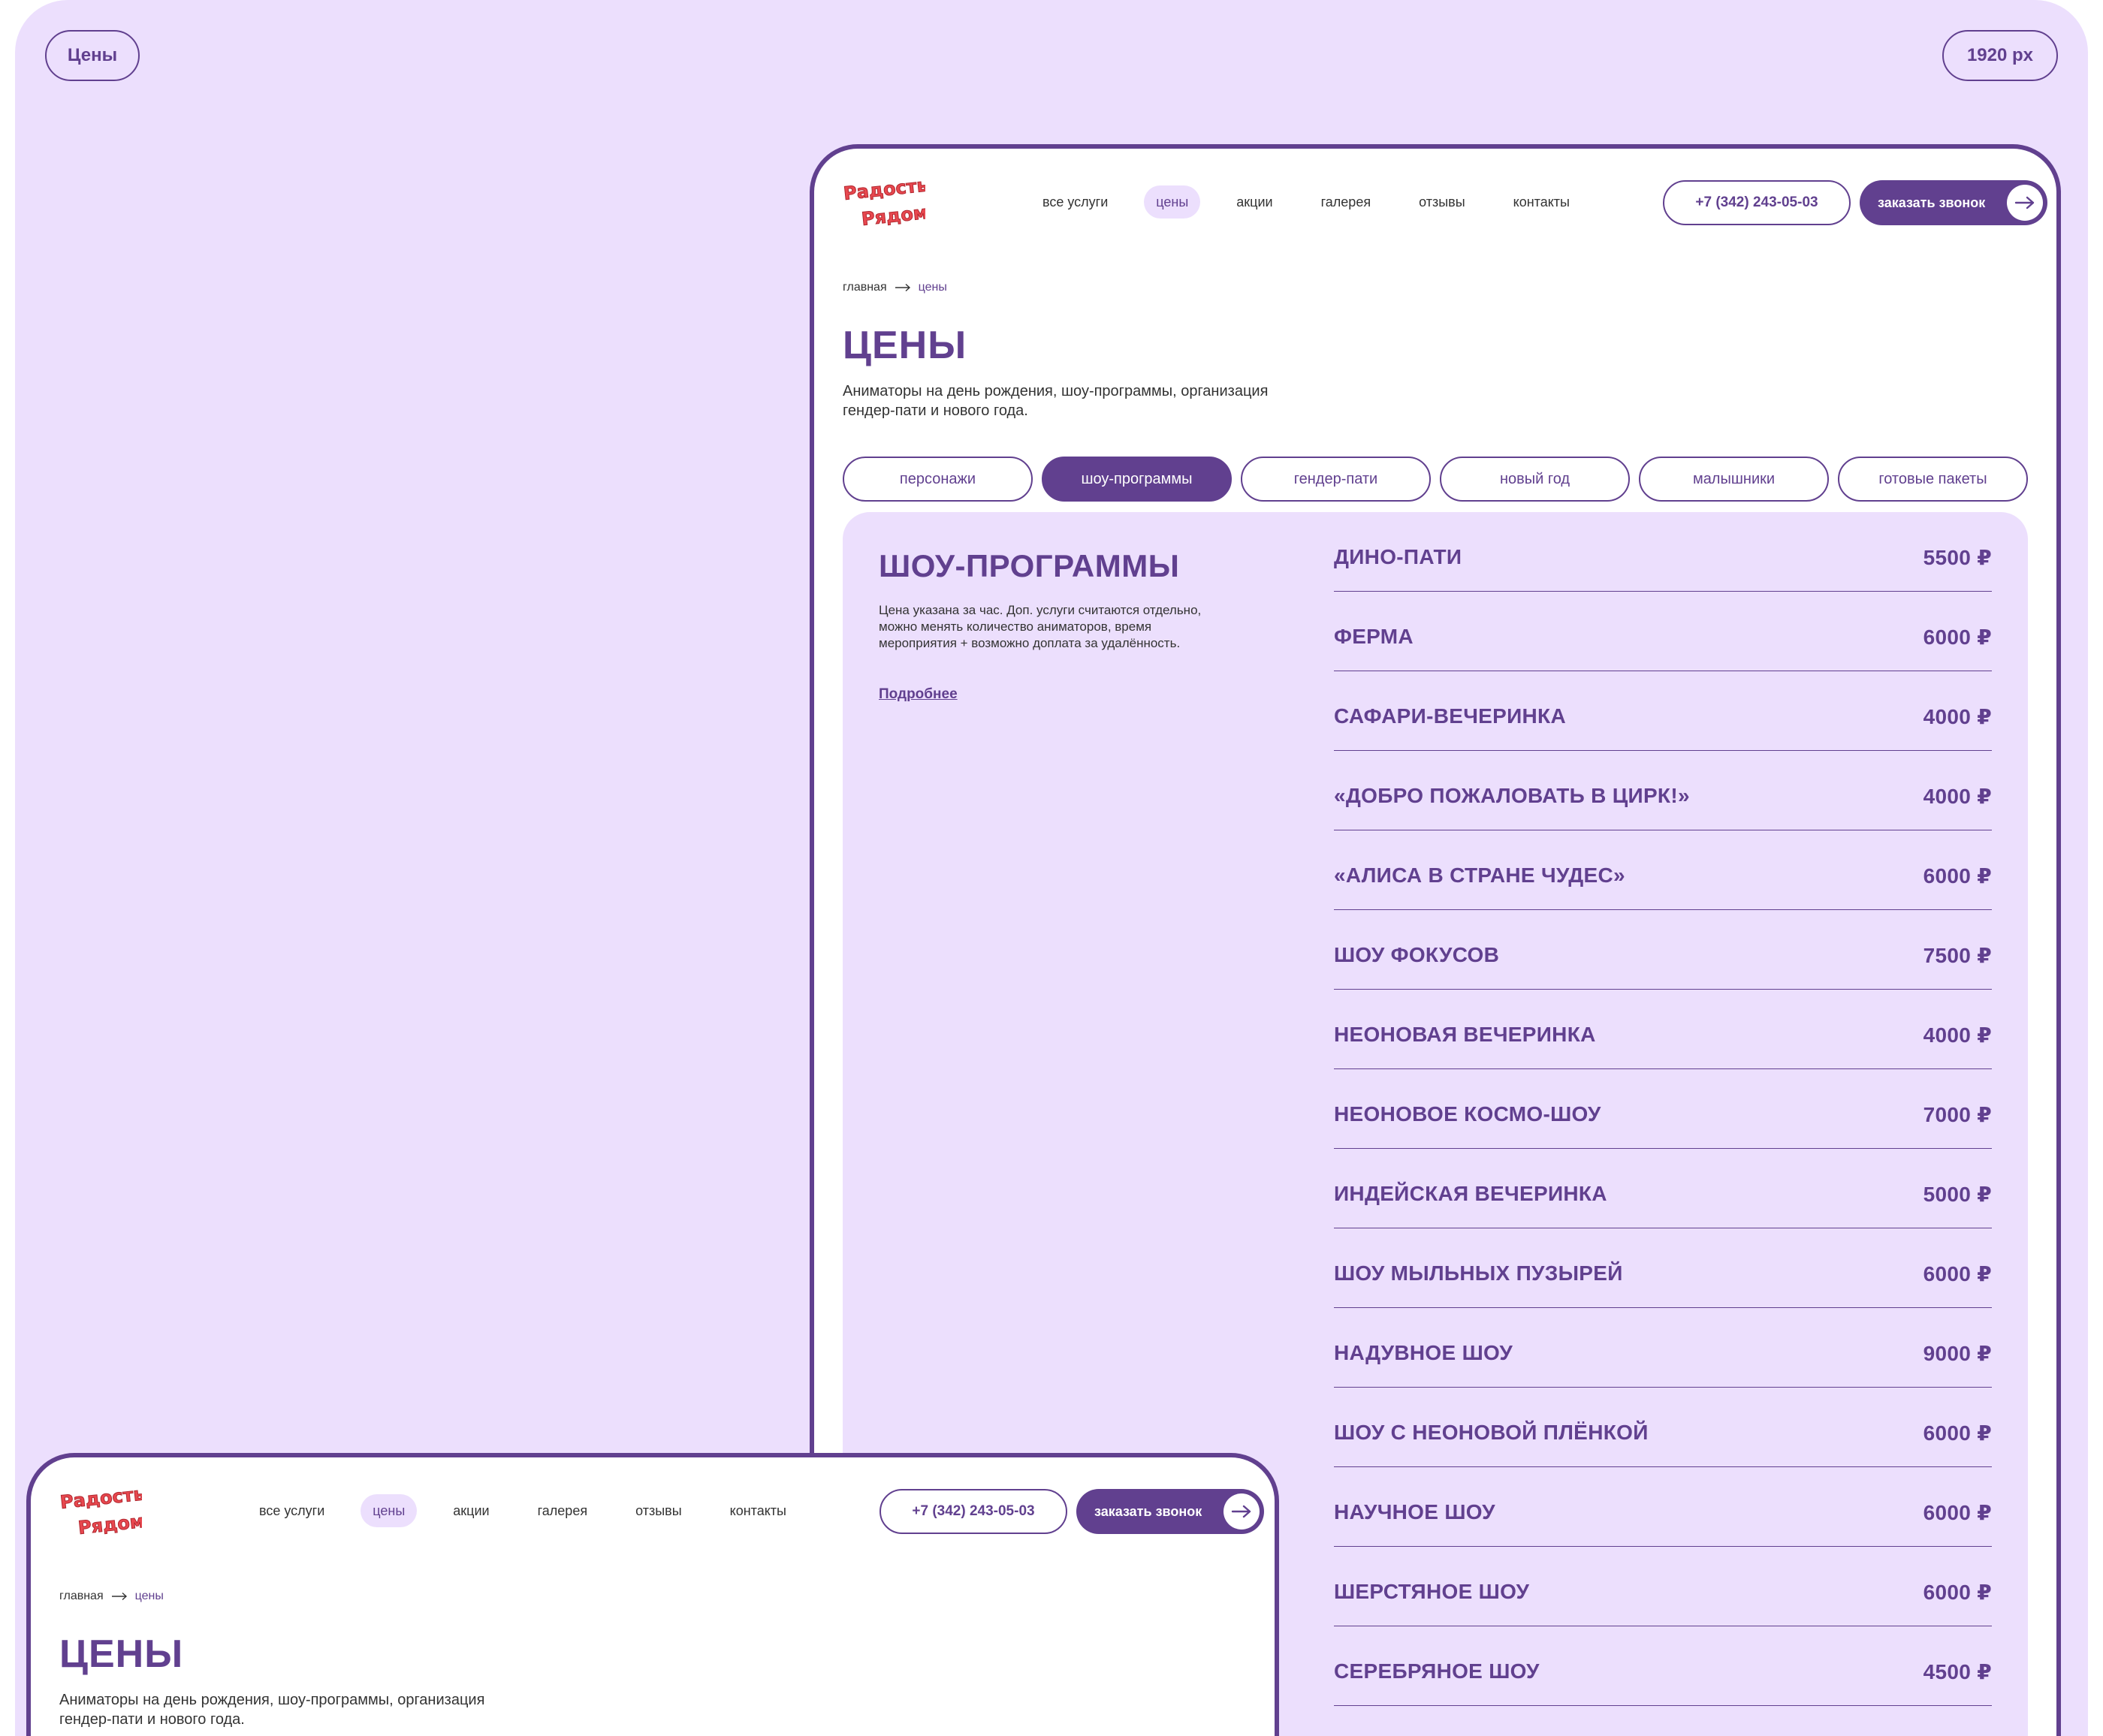  What do you see at coordinates (1663, 711) in the screenshot?
I see `price-row: САФАРИ-ВЕЧЕРИНКА 4000 ₽` at bounding box center [1663, 711].